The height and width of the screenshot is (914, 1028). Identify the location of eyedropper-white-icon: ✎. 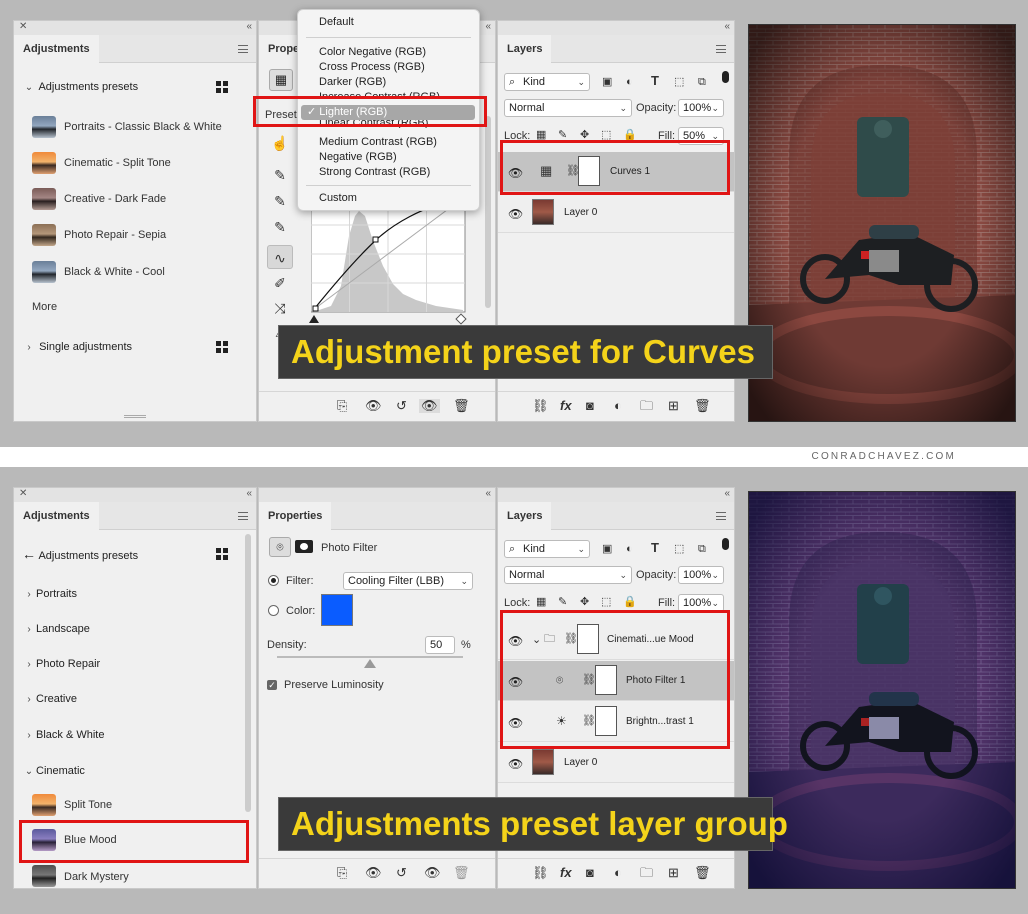
(280, 227).